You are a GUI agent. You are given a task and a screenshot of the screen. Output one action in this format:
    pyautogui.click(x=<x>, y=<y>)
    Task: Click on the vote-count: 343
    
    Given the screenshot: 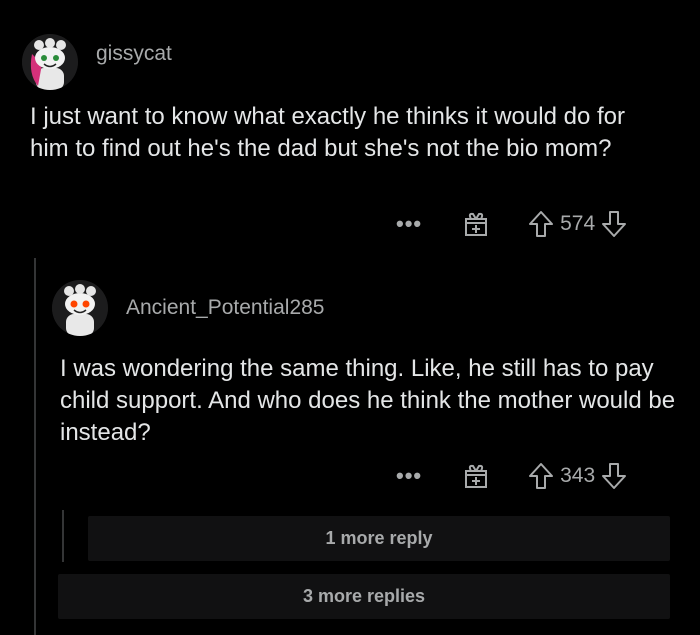 What is the action you would take?
    pyautogui.click(x=578, y=475)
    